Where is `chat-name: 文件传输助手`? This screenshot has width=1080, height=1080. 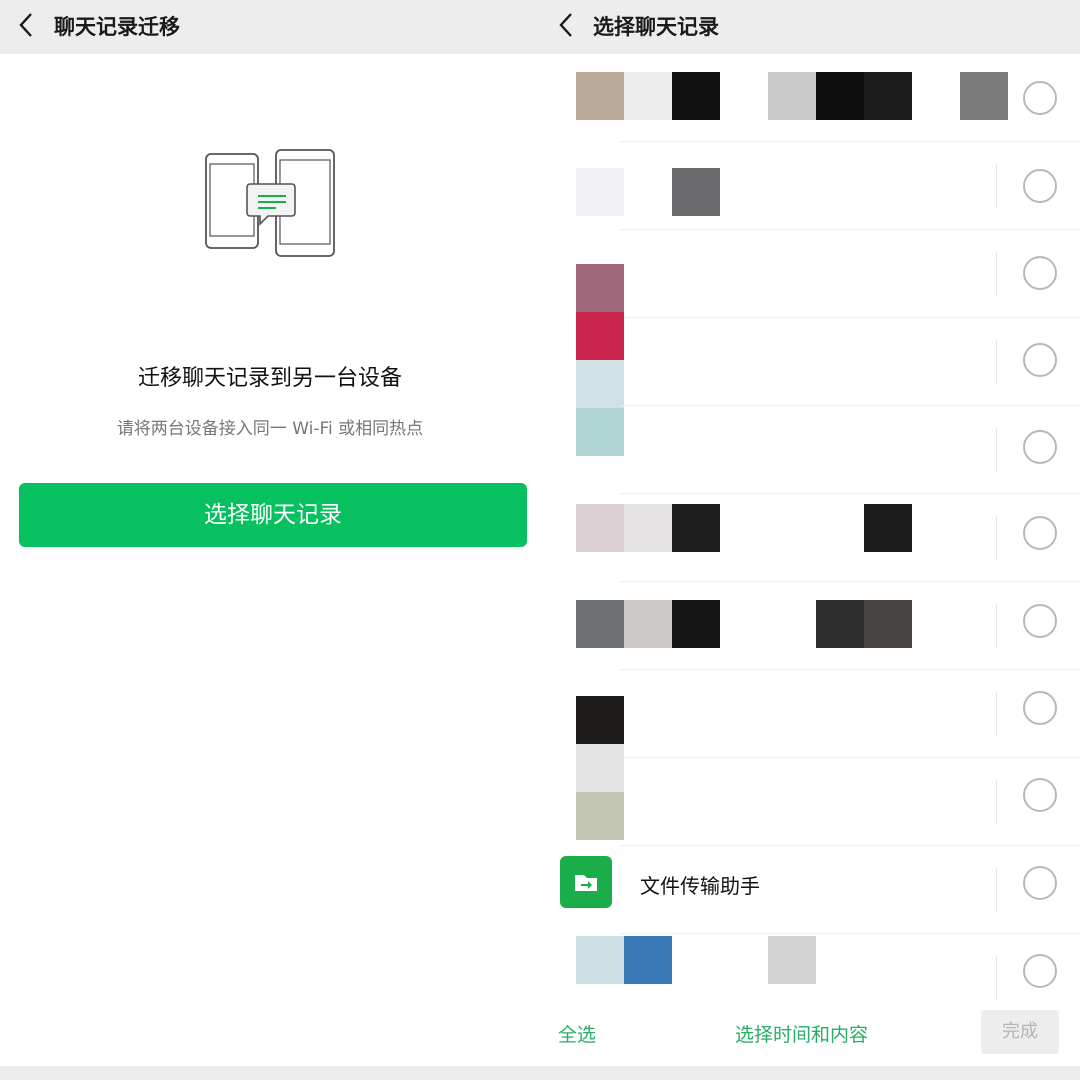 chat-name: 文件传输助手 is located at coordinates (700, 886).